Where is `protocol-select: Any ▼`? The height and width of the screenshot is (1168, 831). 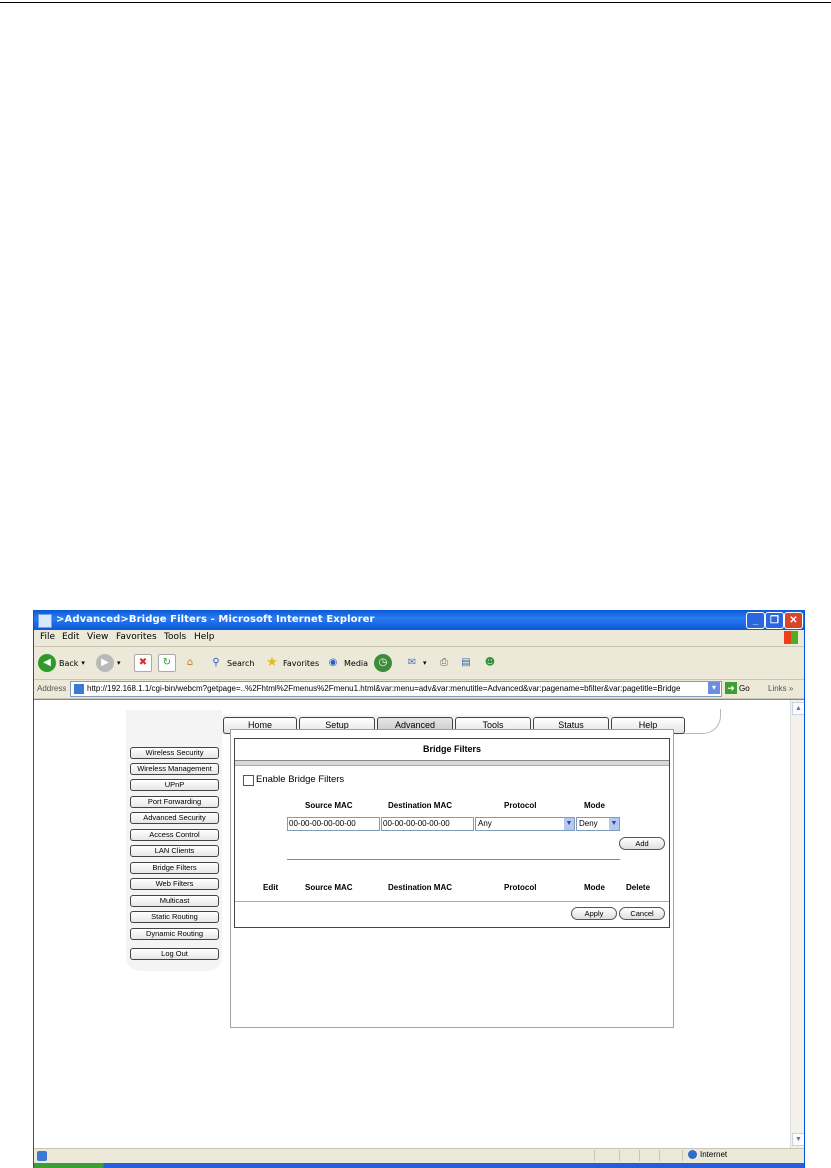
protocol-select: Any ▼ is located at coordinates (525, 824).